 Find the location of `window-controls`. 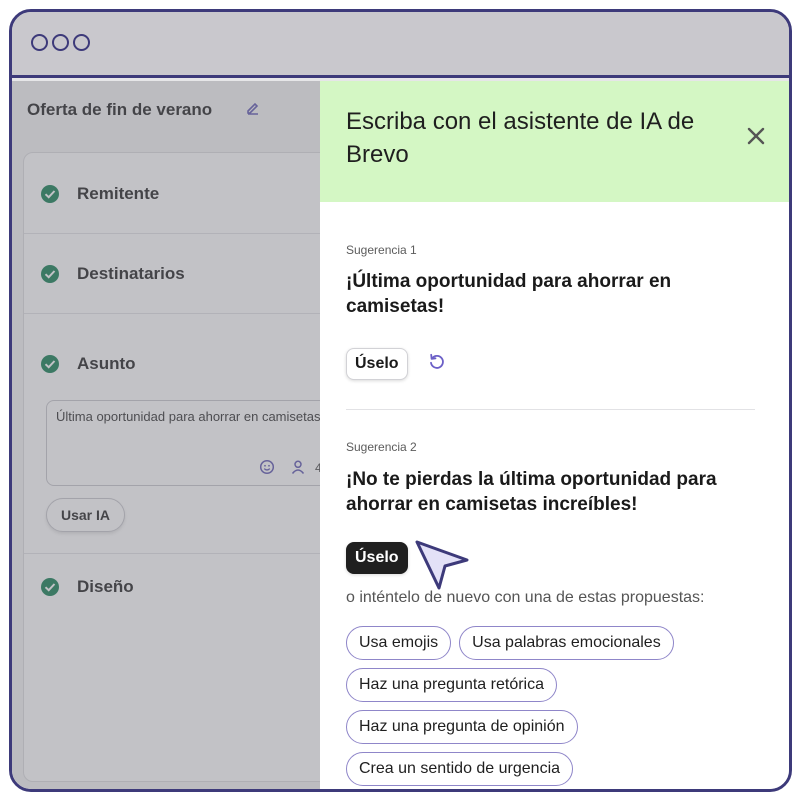

window-controls is located at coordinates (60, 42).